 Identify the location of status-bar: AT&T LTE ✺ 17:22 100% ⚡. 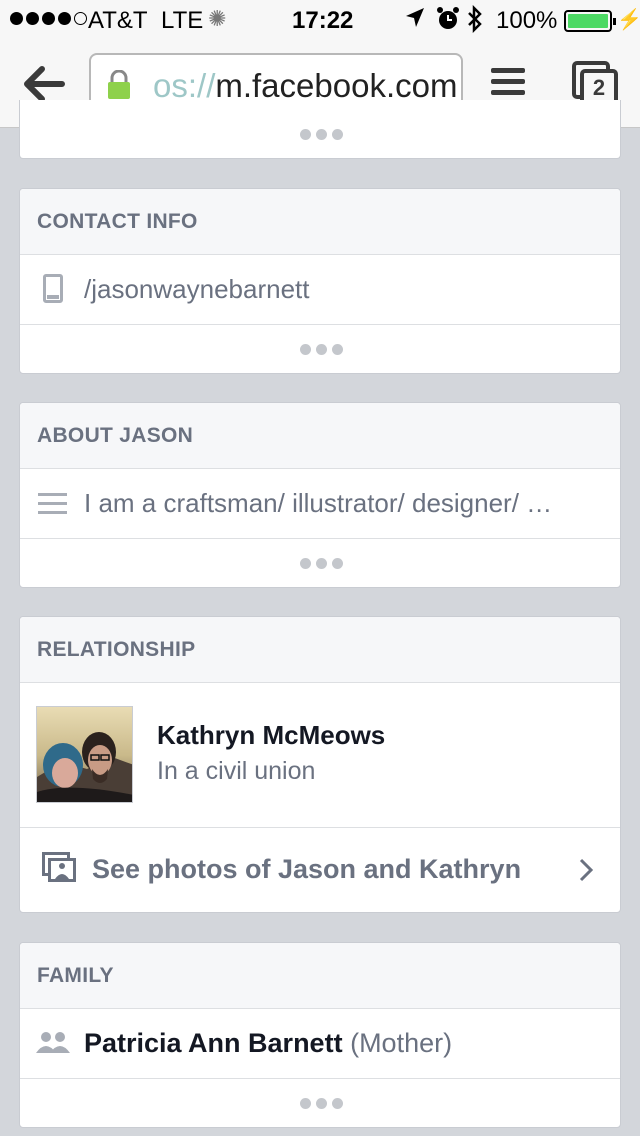
(320, 20).